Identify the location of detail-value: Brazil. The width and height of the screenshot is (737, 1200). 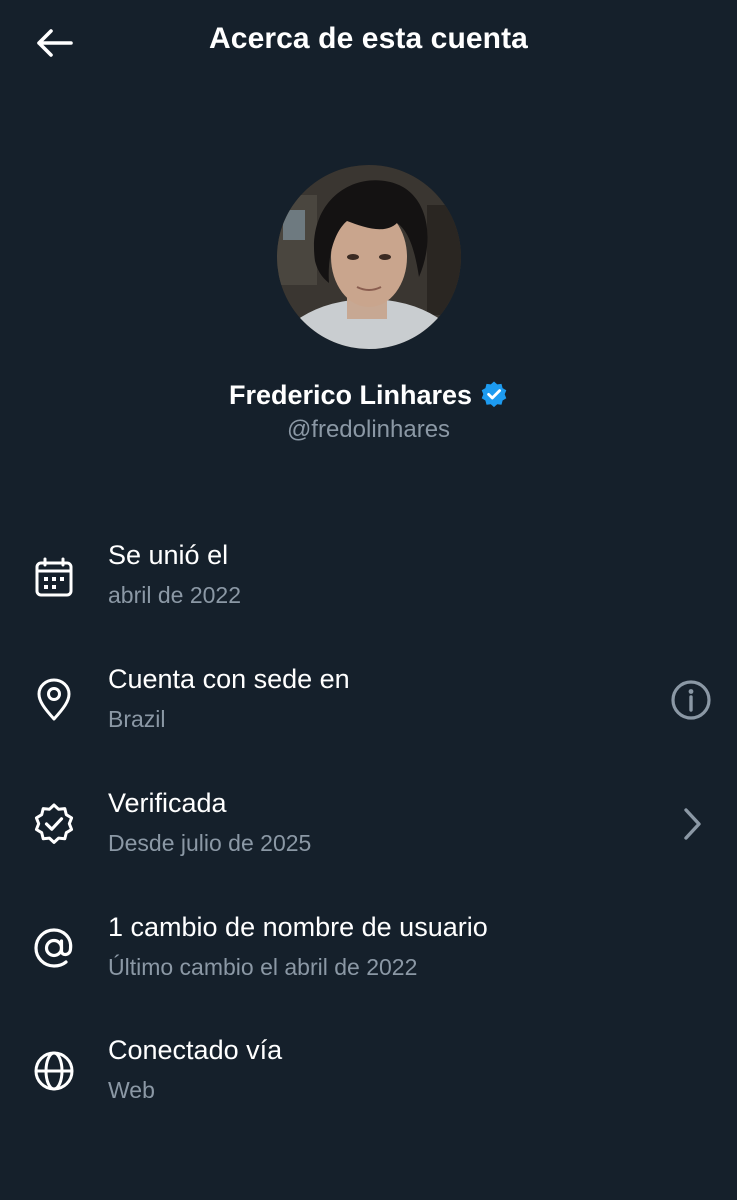
(137, 719).